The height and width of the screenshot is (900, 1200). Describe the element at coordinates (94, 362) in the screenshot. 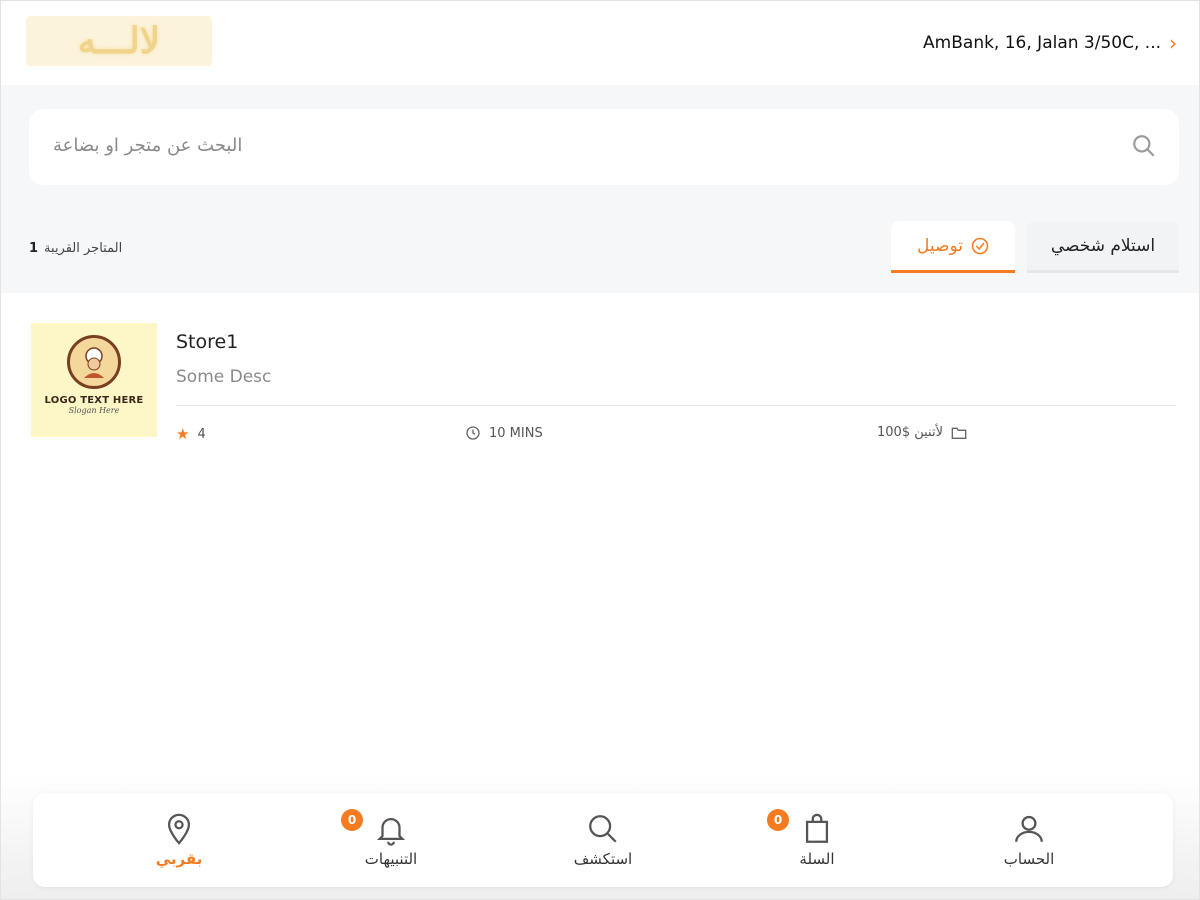

I see `chef-icon` at that location.